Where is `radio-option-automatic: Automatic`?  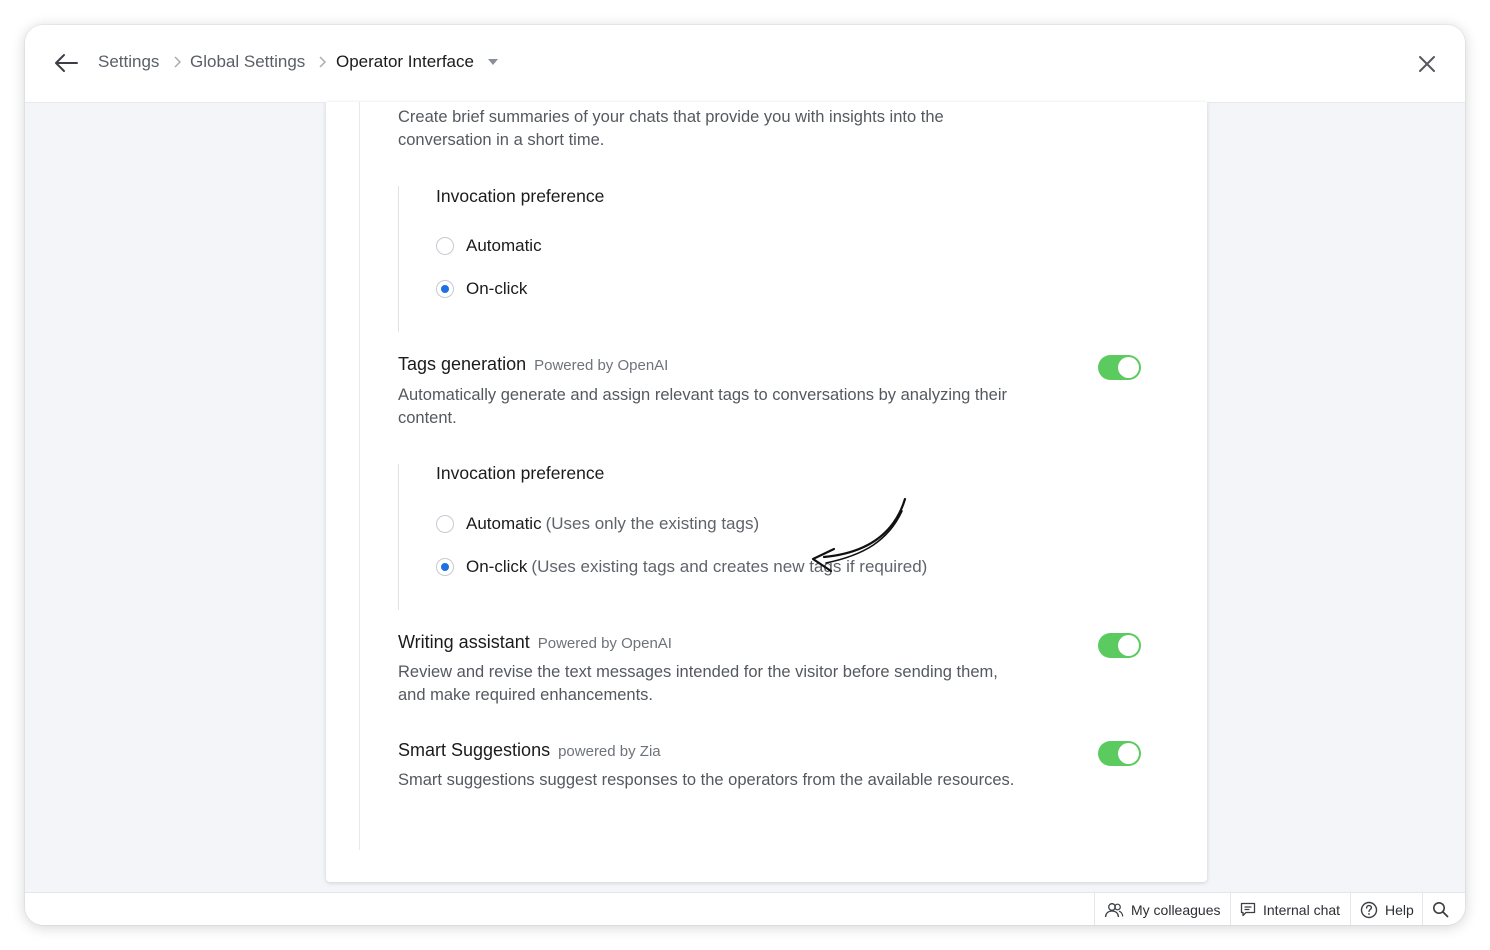 radio-option-automatic: Automatic is located at coordinates (489, 246).